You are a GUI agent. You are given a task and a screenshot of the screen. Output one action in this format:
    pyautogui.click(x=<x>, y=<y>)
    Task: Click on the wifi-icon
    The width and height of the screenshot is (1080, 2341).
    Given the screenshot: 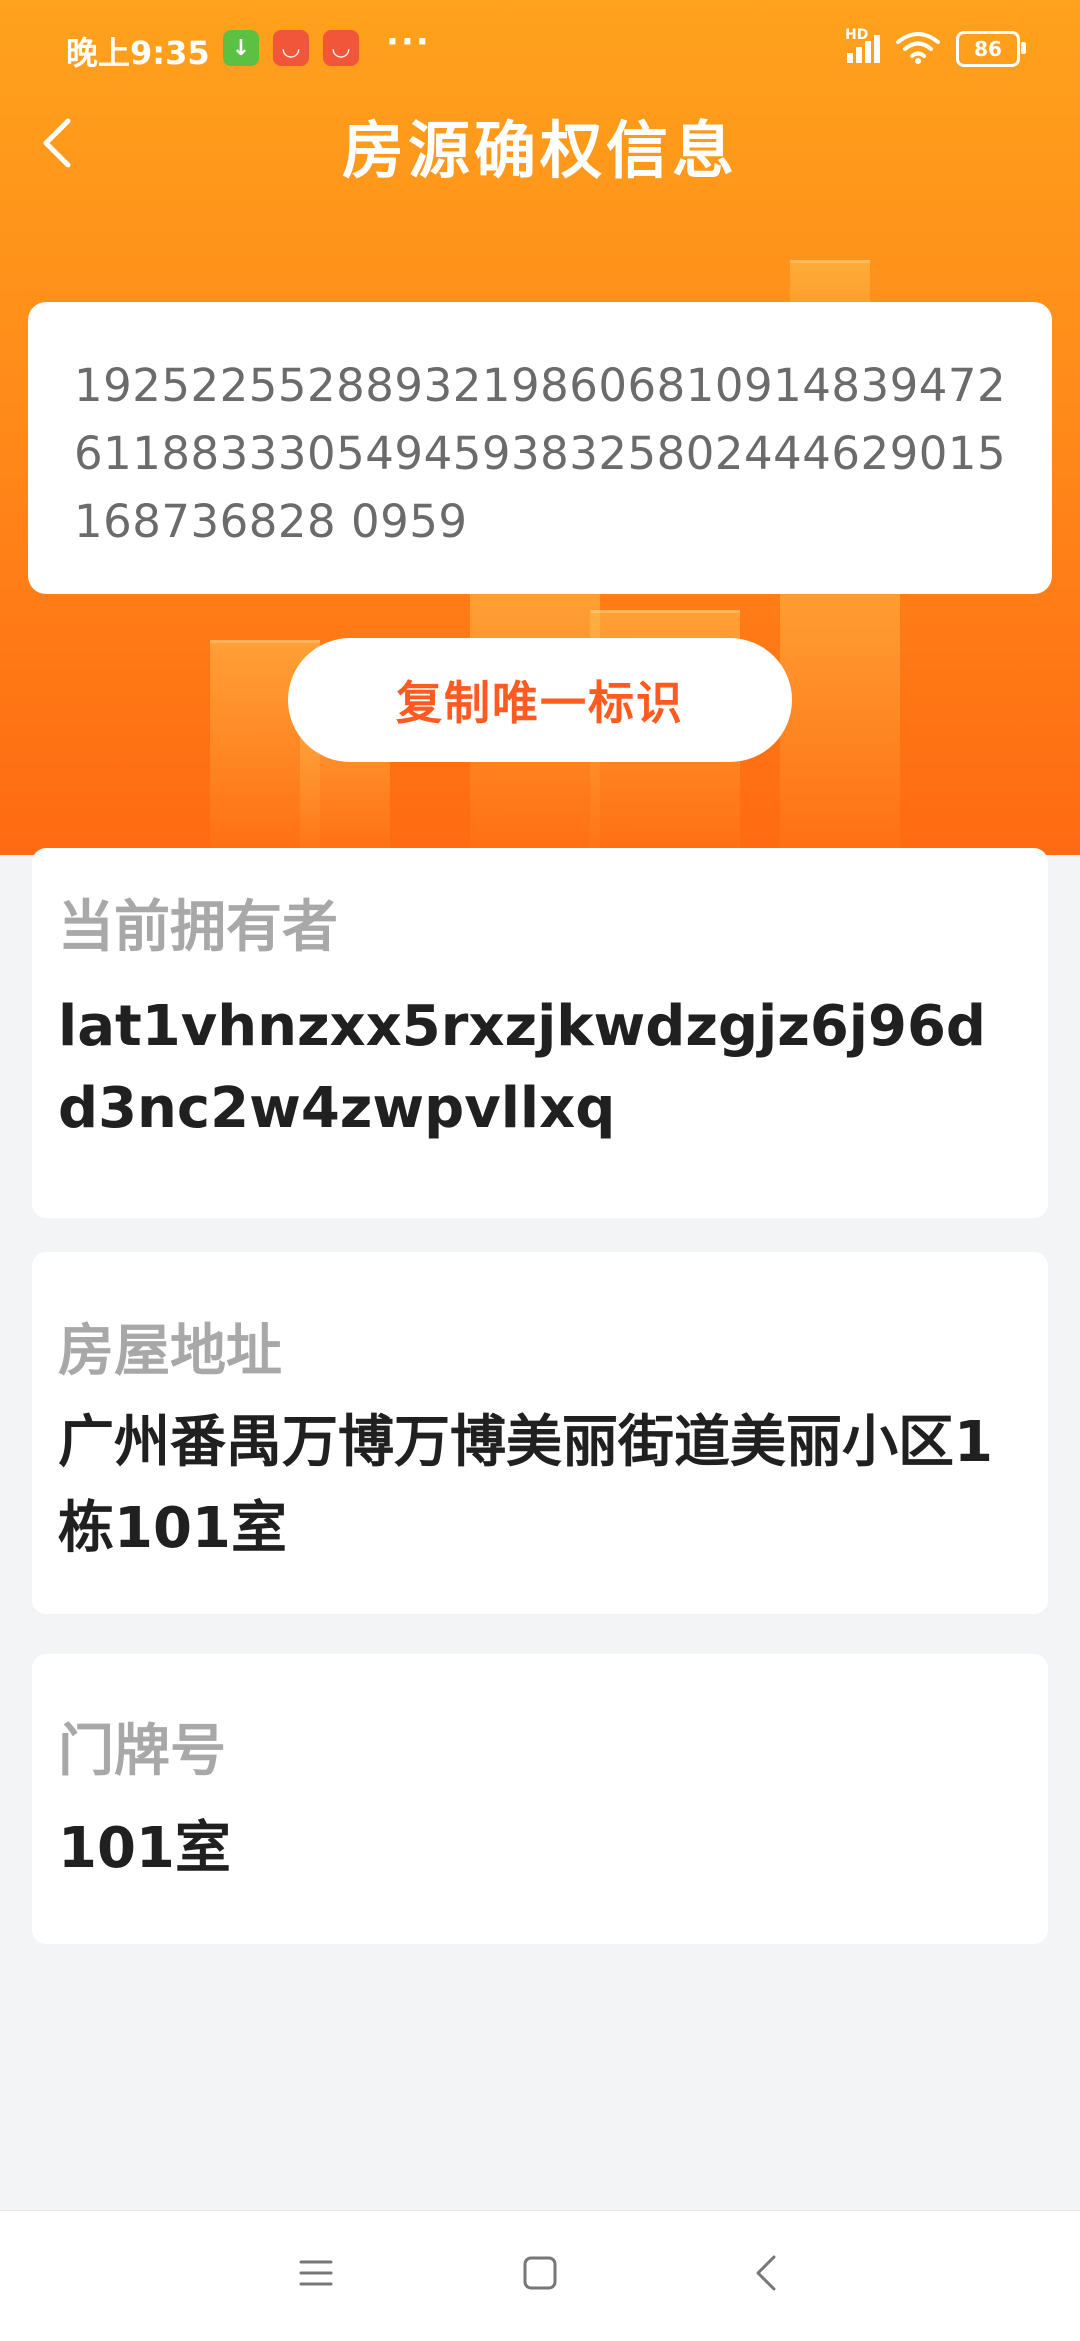 What is the action you would take?
    pyautogui.click(x=918, y=49)
    